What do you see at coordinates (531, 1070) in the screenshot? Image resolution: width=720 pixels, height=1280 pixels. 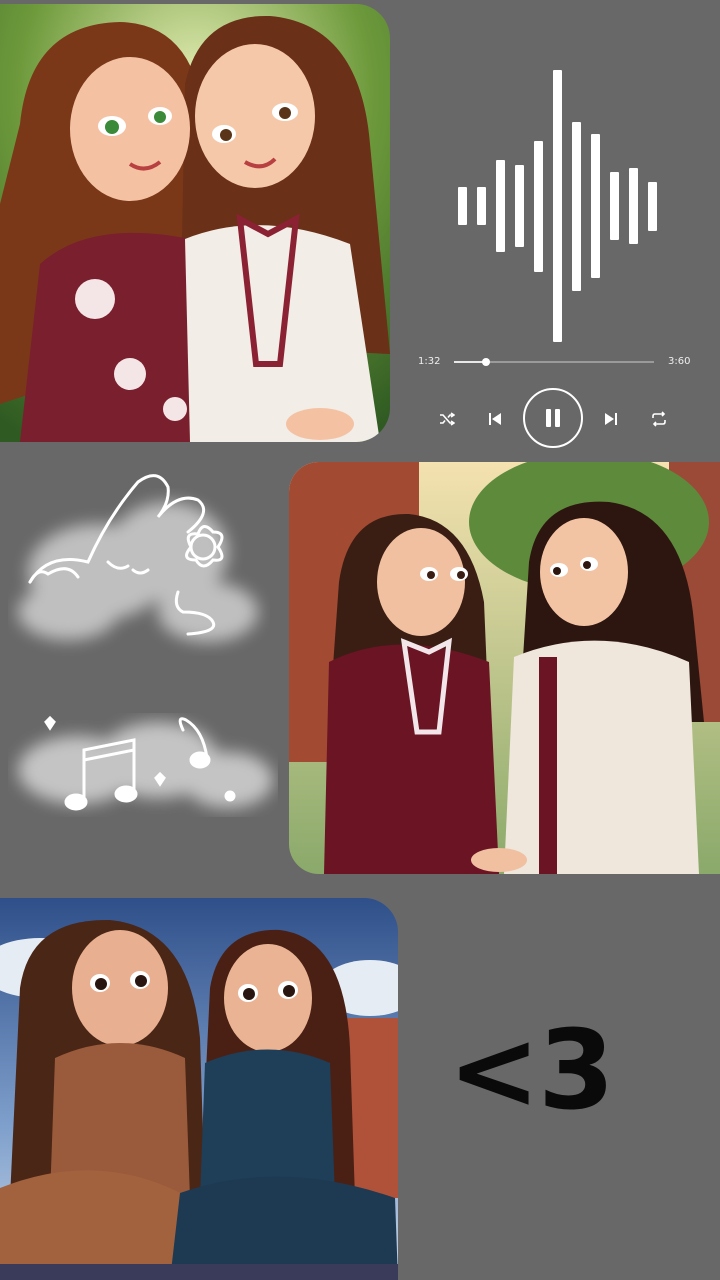 I see `heart-caption: <3` at bounding box center [531, 1070].